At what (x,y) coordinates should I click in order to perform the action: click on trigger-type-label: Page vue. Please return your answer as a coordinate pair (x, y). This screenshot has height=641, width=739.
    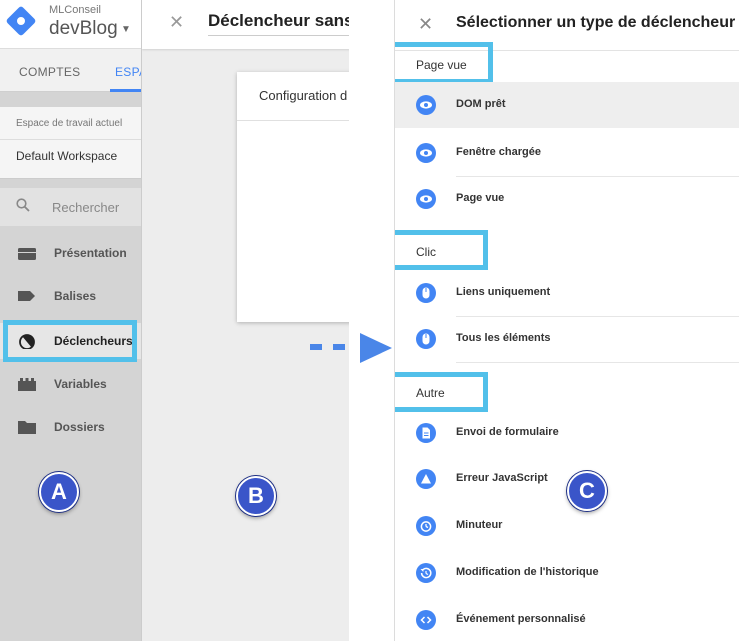
    Looking at the image, I should click on (480, 198).